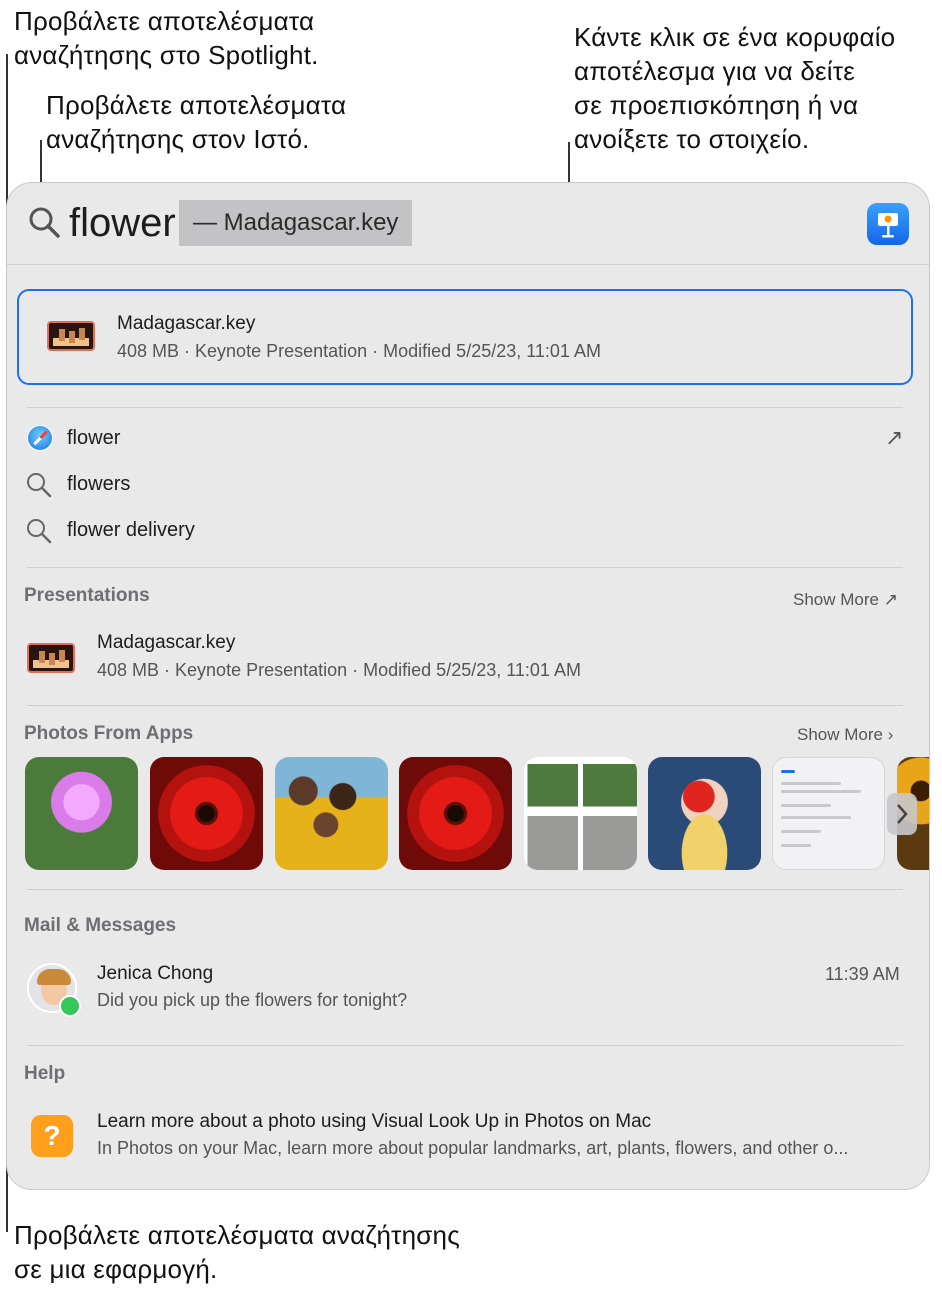 This screenshot has height=1290, width=942. I want to click on search-bar: flower — Madagascar.key, so click(468, 224).